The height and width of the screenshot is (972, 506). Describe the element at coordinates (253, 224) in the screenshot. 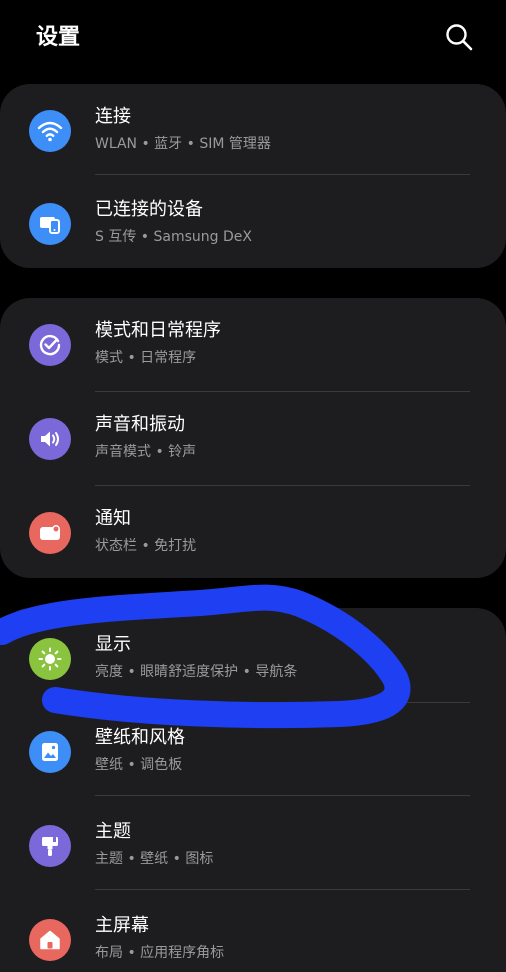

I see `settings-item-connected-devices: 已连接的设备 S 互传 • Samsung DeX` at that location.